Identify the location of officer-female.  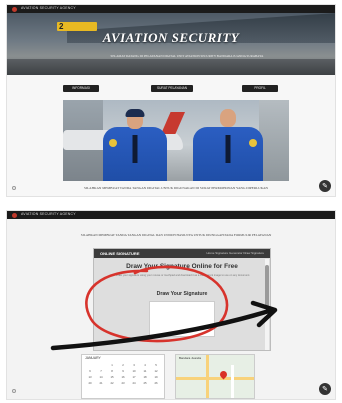
(228, 145).